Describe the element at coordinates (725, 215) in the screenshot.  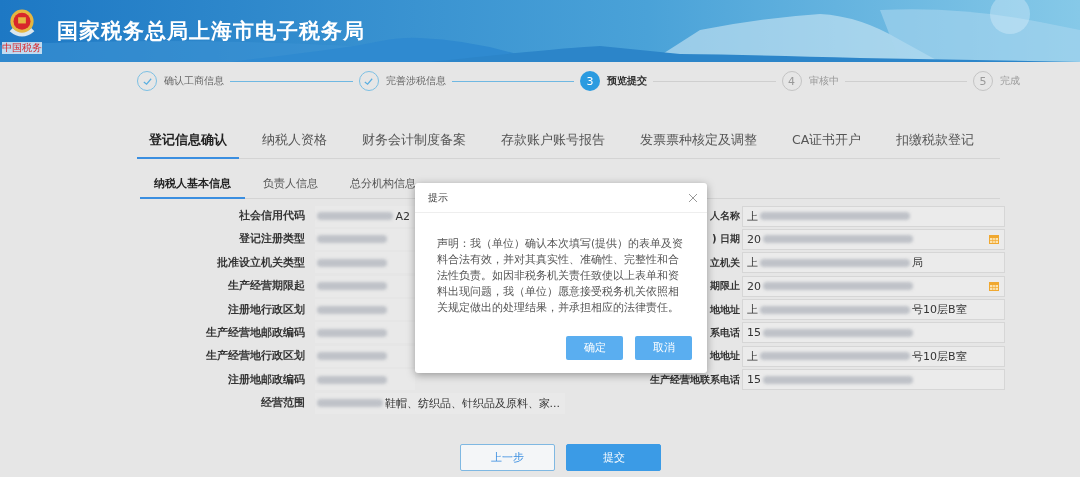
I see `field-label: 人名称` at that location.